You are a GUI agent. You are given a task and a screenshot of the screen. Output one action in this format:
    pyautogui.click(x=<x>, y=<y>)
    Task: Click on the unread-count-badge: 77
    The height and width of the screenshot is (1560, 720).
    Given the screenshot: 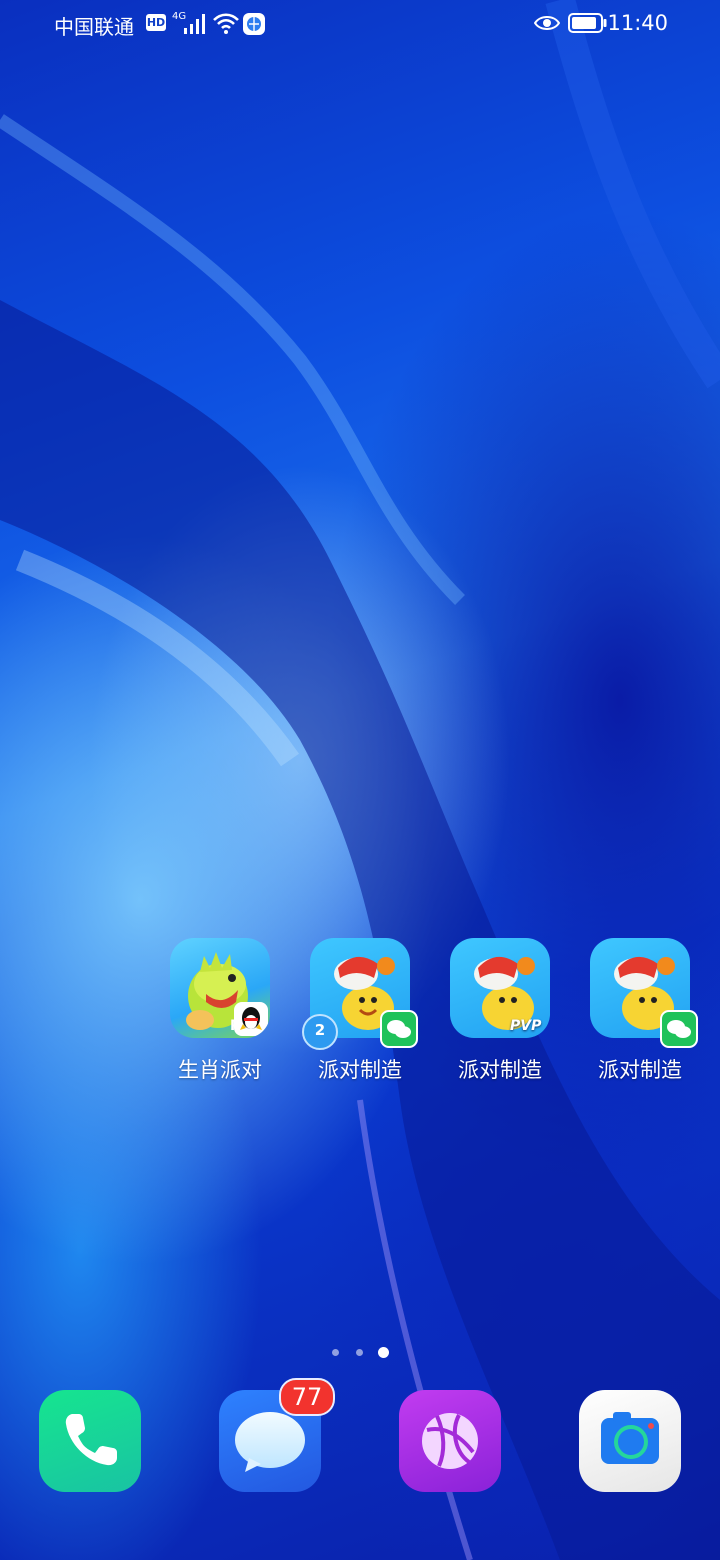 What is the action you would take?
    pyautogui.click(x=307, y=1397)
    